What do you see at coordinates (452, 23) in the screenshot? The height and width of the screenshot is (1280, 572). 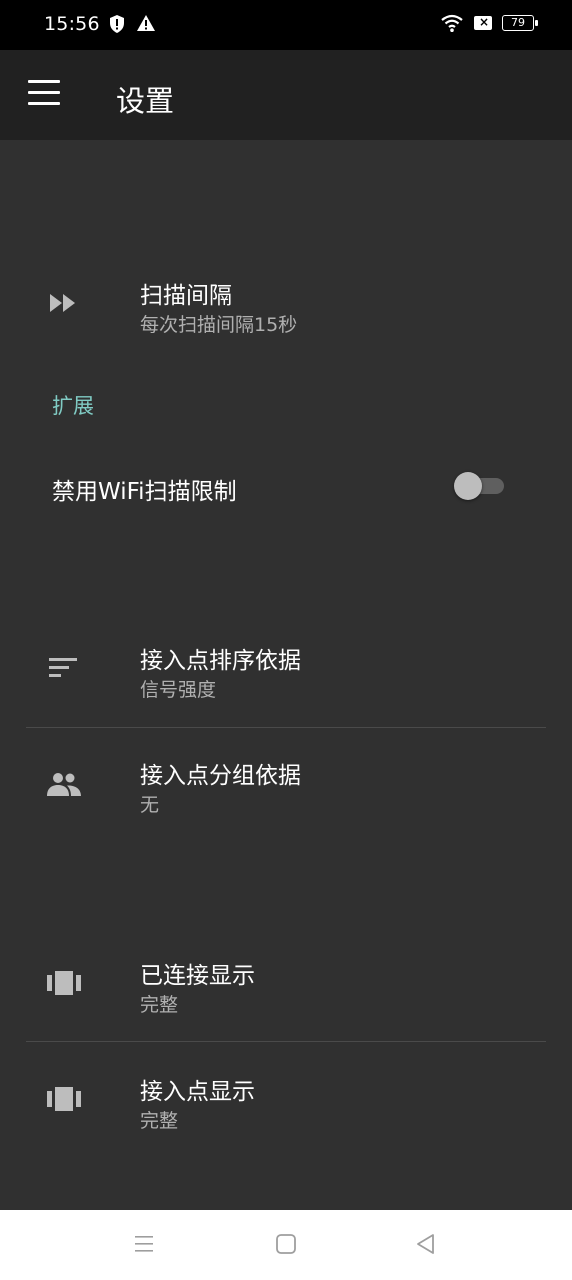 I see `wifi-icon` at bounding box center [452, 23].